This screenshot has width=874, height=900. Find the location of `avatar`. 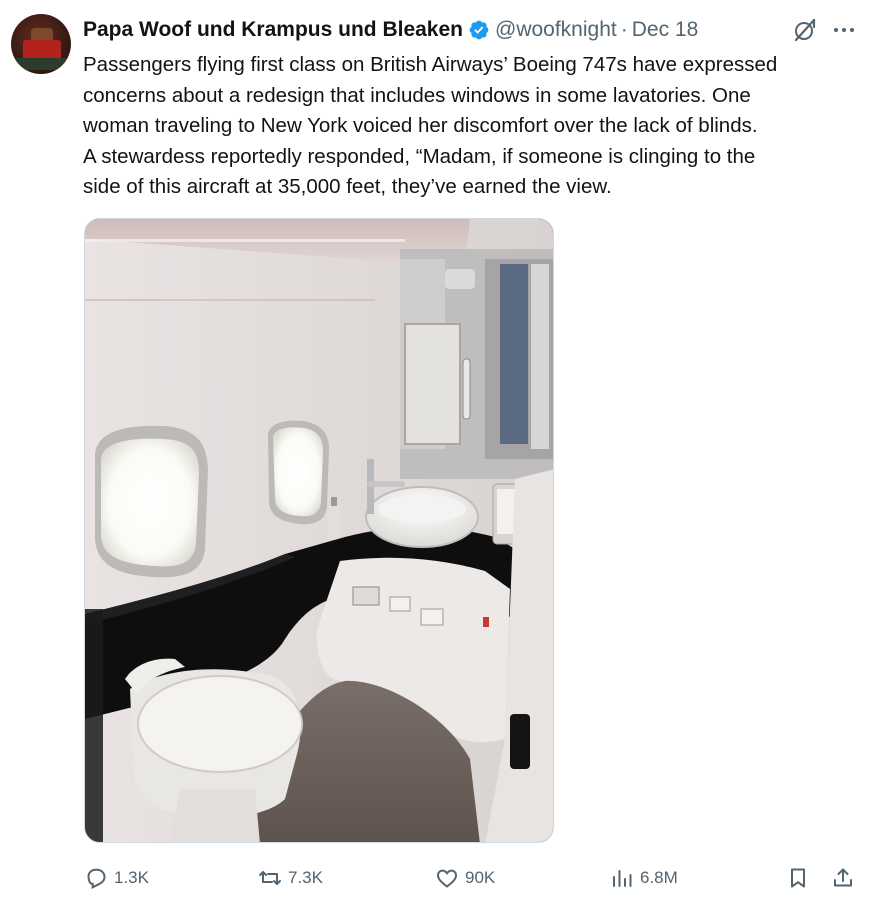

avatar is located at coordinates (41, 44).